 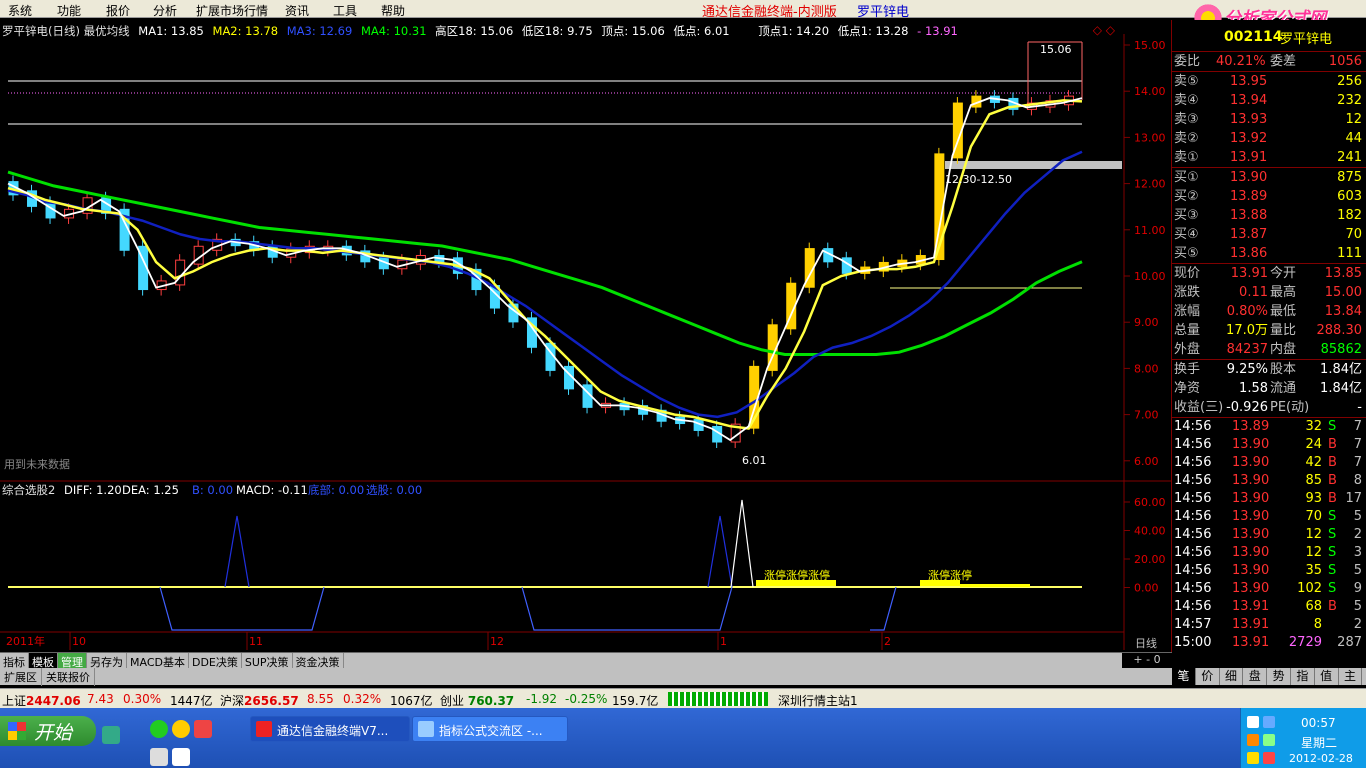 I want to click on menu-item-analysis: 分析, so click(x=165, y=10).